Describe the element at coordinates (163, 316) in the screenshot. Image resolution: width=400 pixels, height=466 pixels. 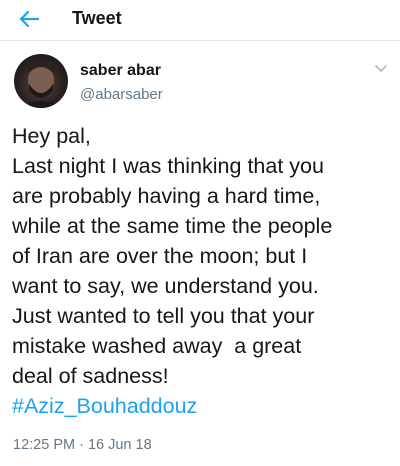
I see `tweet-line: Just wanted to tell you that your` at that location.